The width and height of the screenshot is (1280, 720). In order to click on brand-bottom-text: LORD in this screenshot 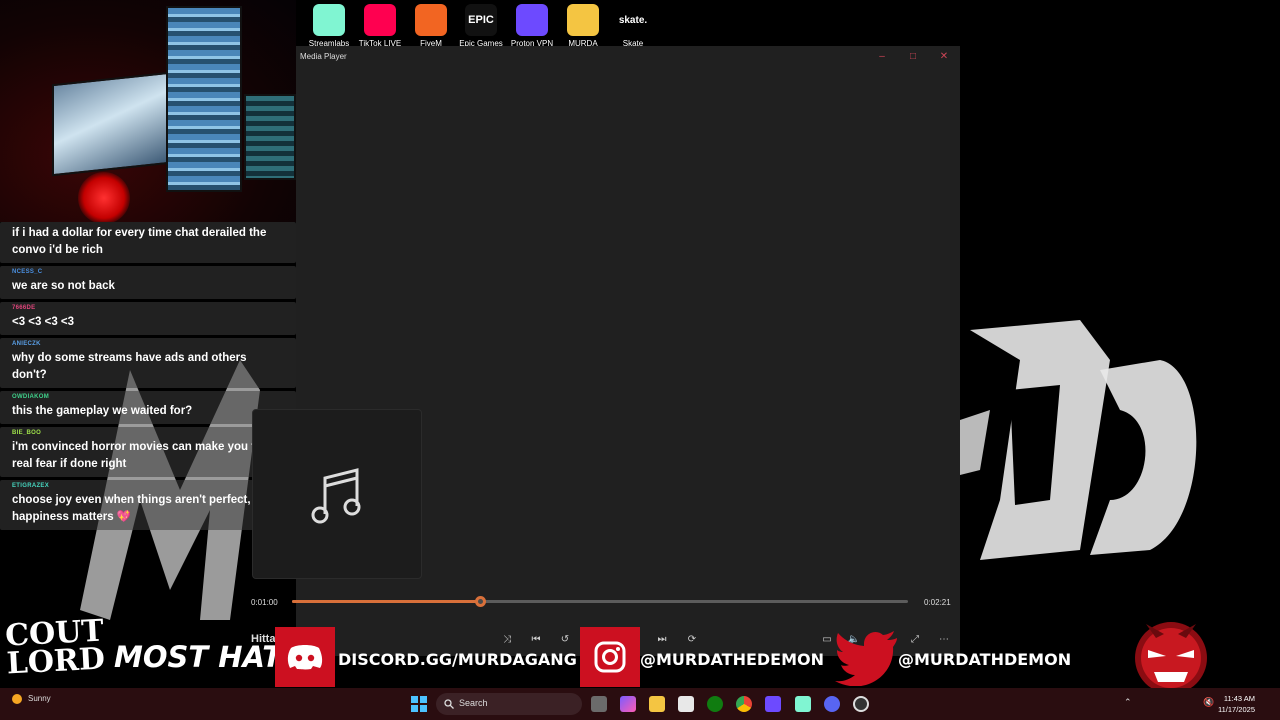, I will do `click(55, 661)`.